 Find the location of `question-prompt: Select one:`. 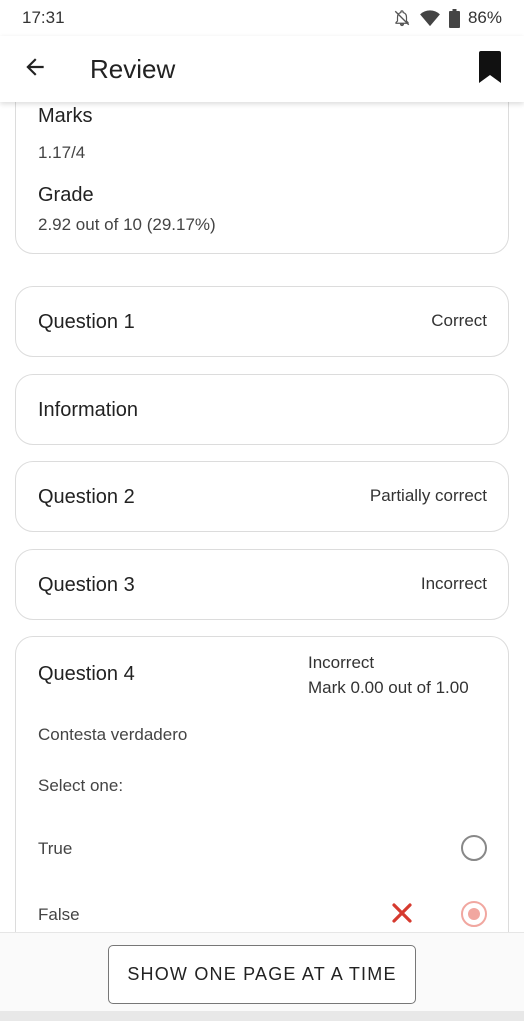

question-prompt: Select one: is located at coordinates (81, 785).